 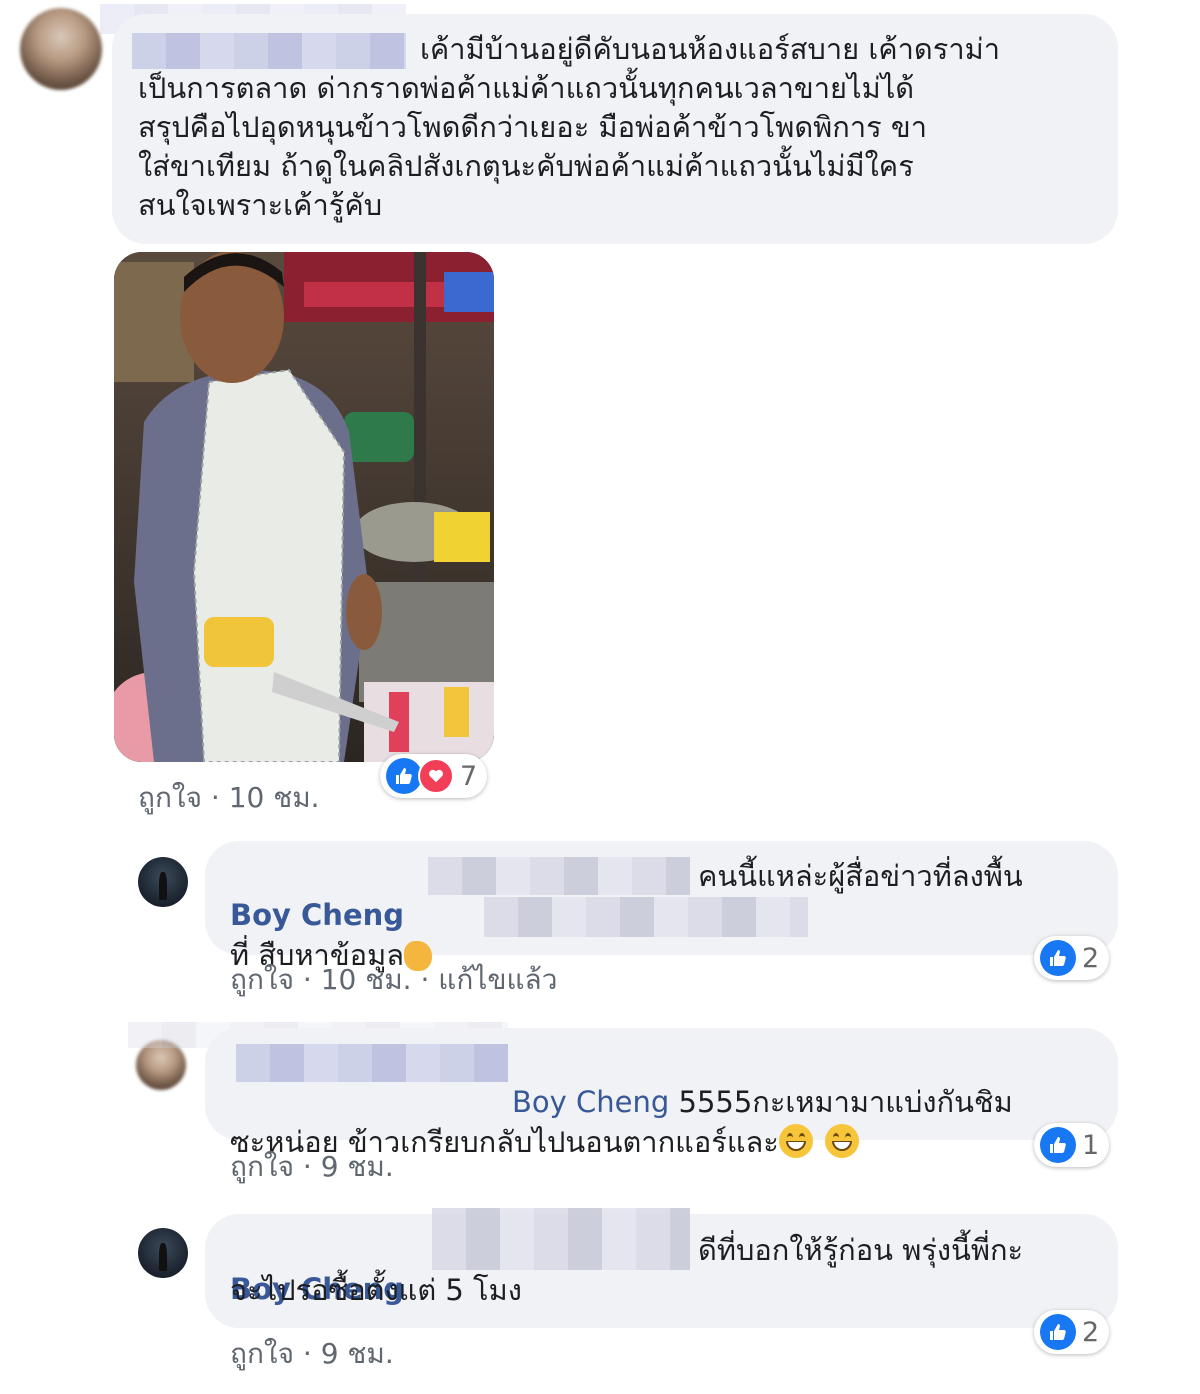 I want to click on reaction-summary: 1, so click(x=1072, y=1145).